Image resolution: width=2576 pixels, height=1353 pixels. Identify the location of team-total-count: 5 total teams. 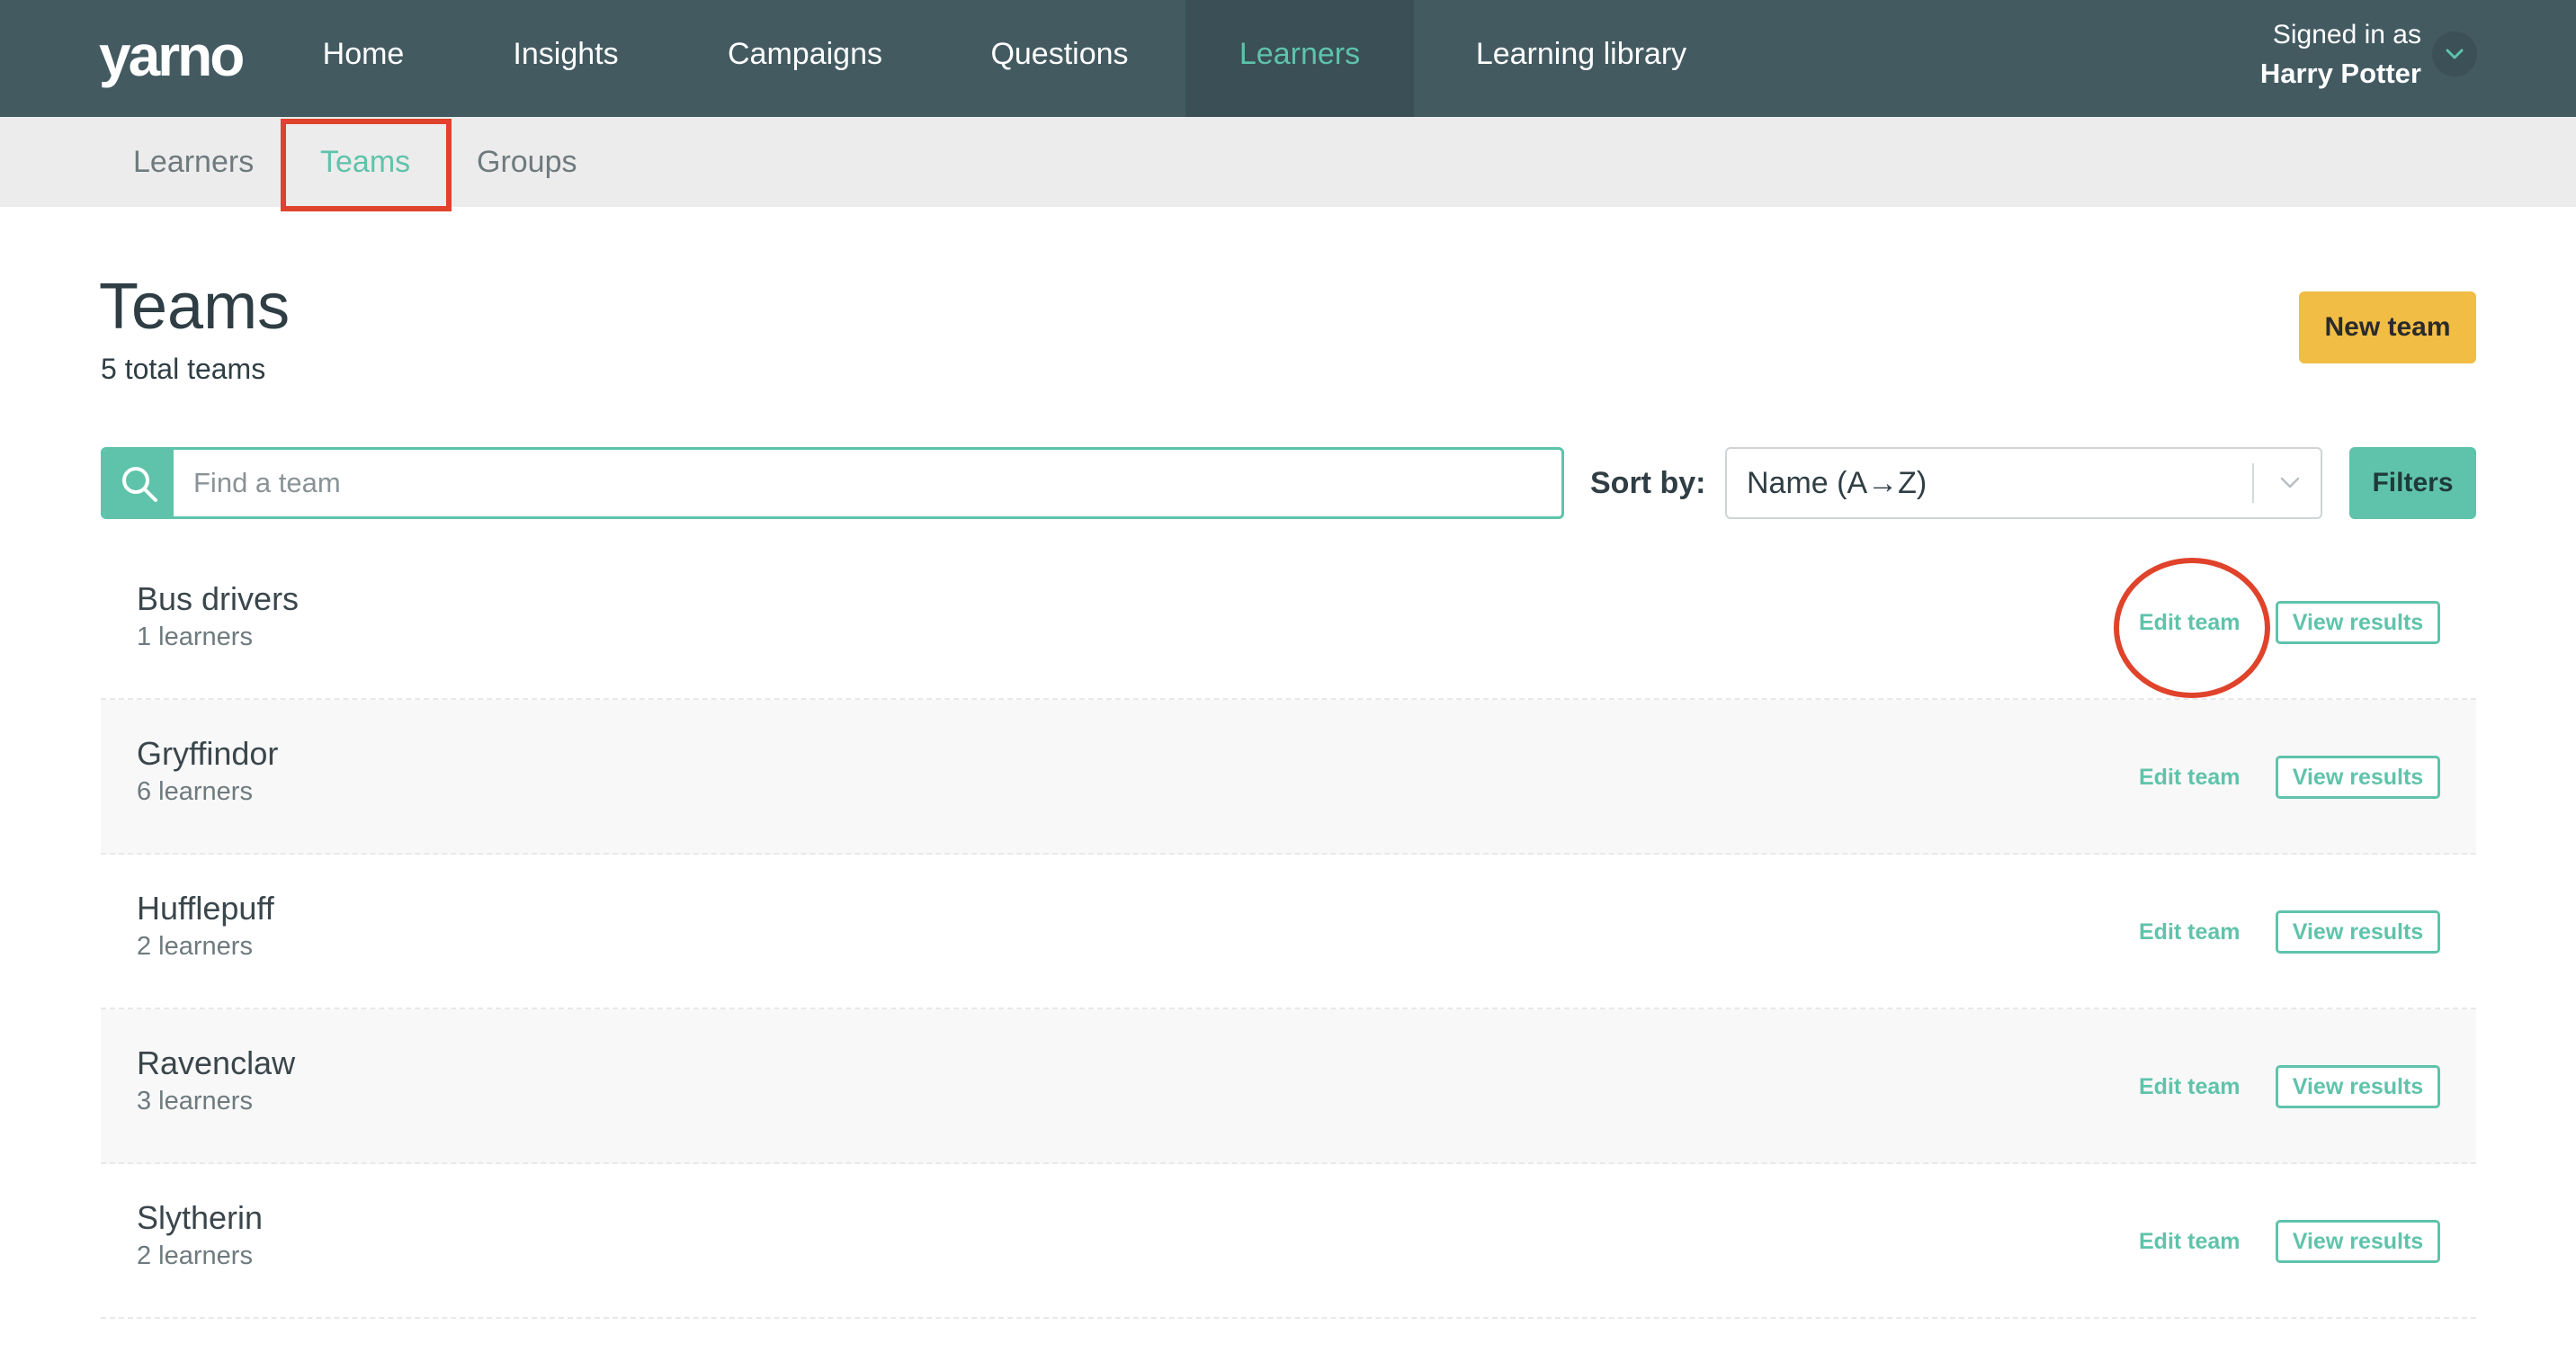
(183, 369).